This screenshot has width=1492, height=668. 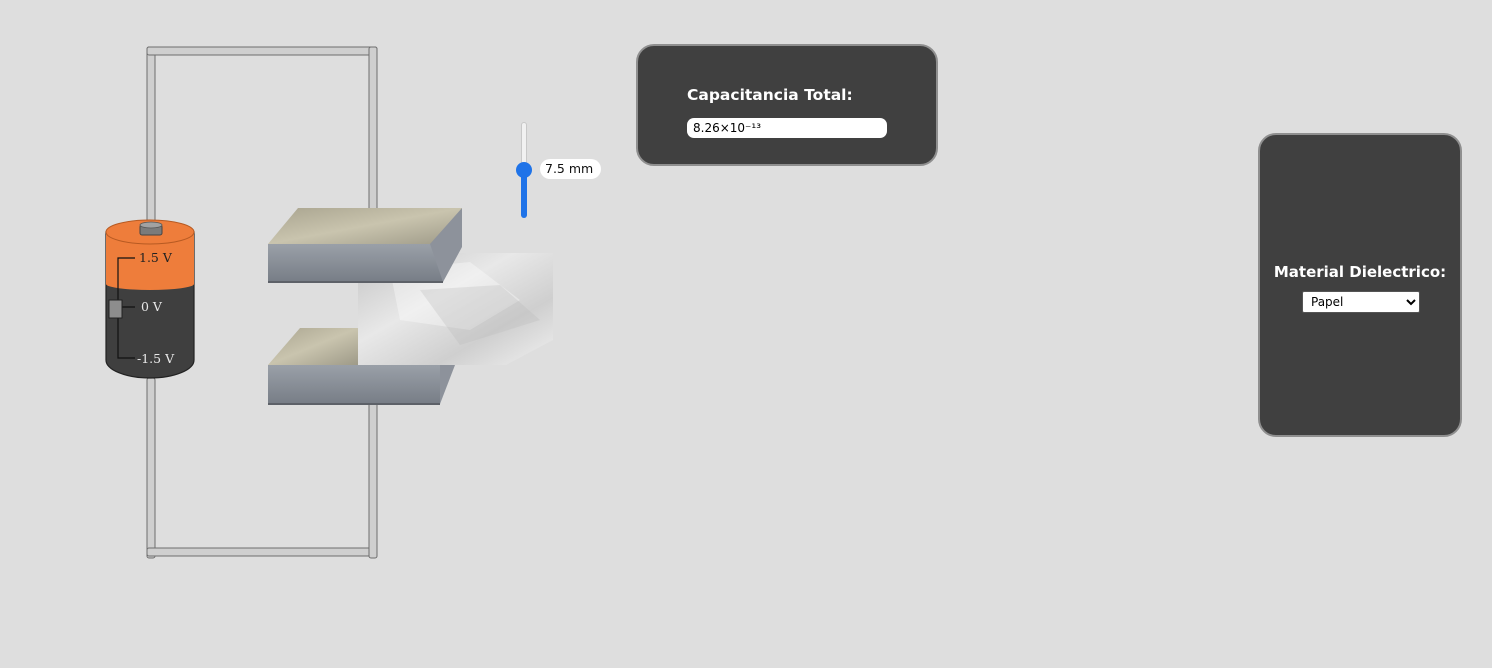 What do you see at coordinates (156, 358) in the screenshot?
I see `battery-label-bottom: -1.5 V` at bounding box center [156, 358].